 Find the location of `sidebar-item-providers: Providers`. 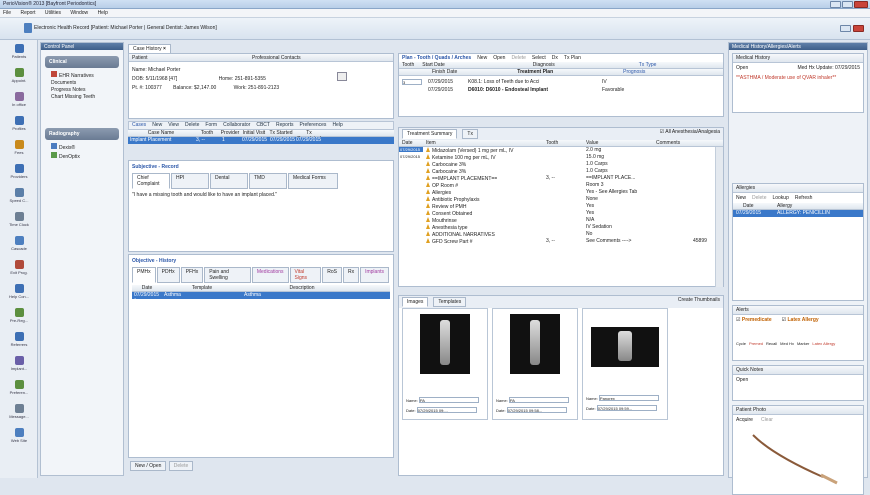

sidebar-item-providers: Providers is located at coordinates (19, 171).